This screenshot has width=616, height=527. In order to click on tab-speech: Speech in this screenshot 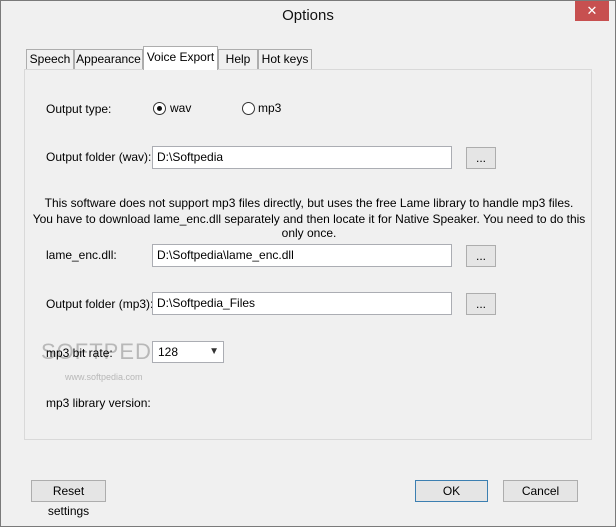, I will do `click(50, 59)`.